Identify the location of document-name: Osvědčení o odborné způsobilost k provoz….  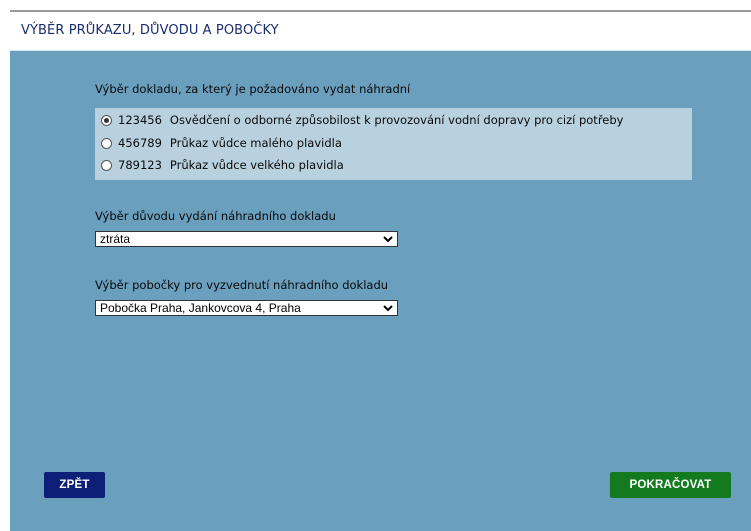
(396, 120).